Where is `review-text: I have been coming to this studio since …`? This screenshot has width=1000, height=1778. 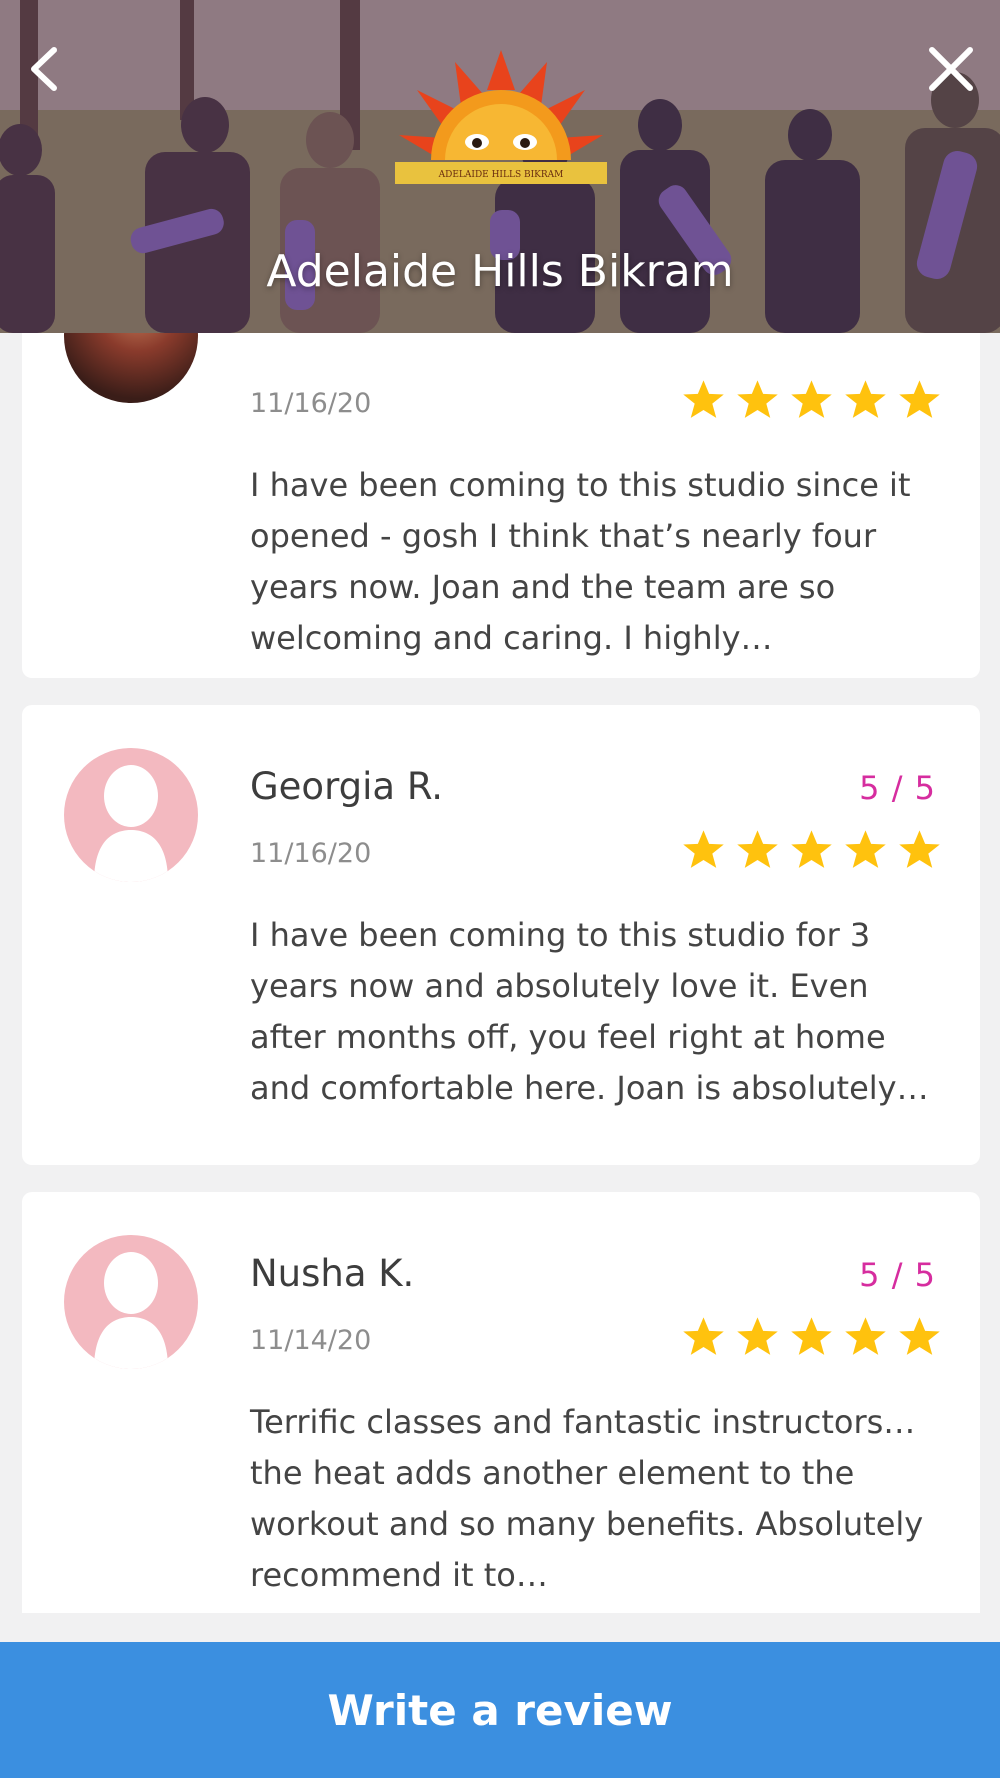 review-text: I have been coming to this studio since … is located at coordinates (580, 561).